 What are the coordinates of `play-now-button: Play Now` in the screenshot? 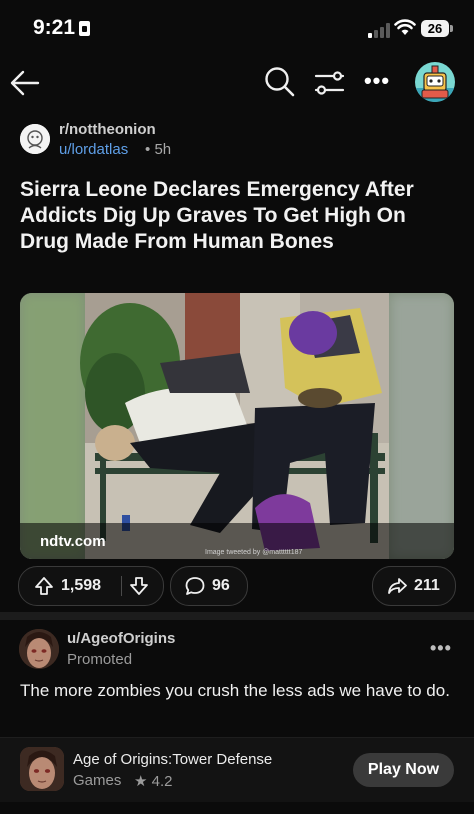 It's located at (403, 770).